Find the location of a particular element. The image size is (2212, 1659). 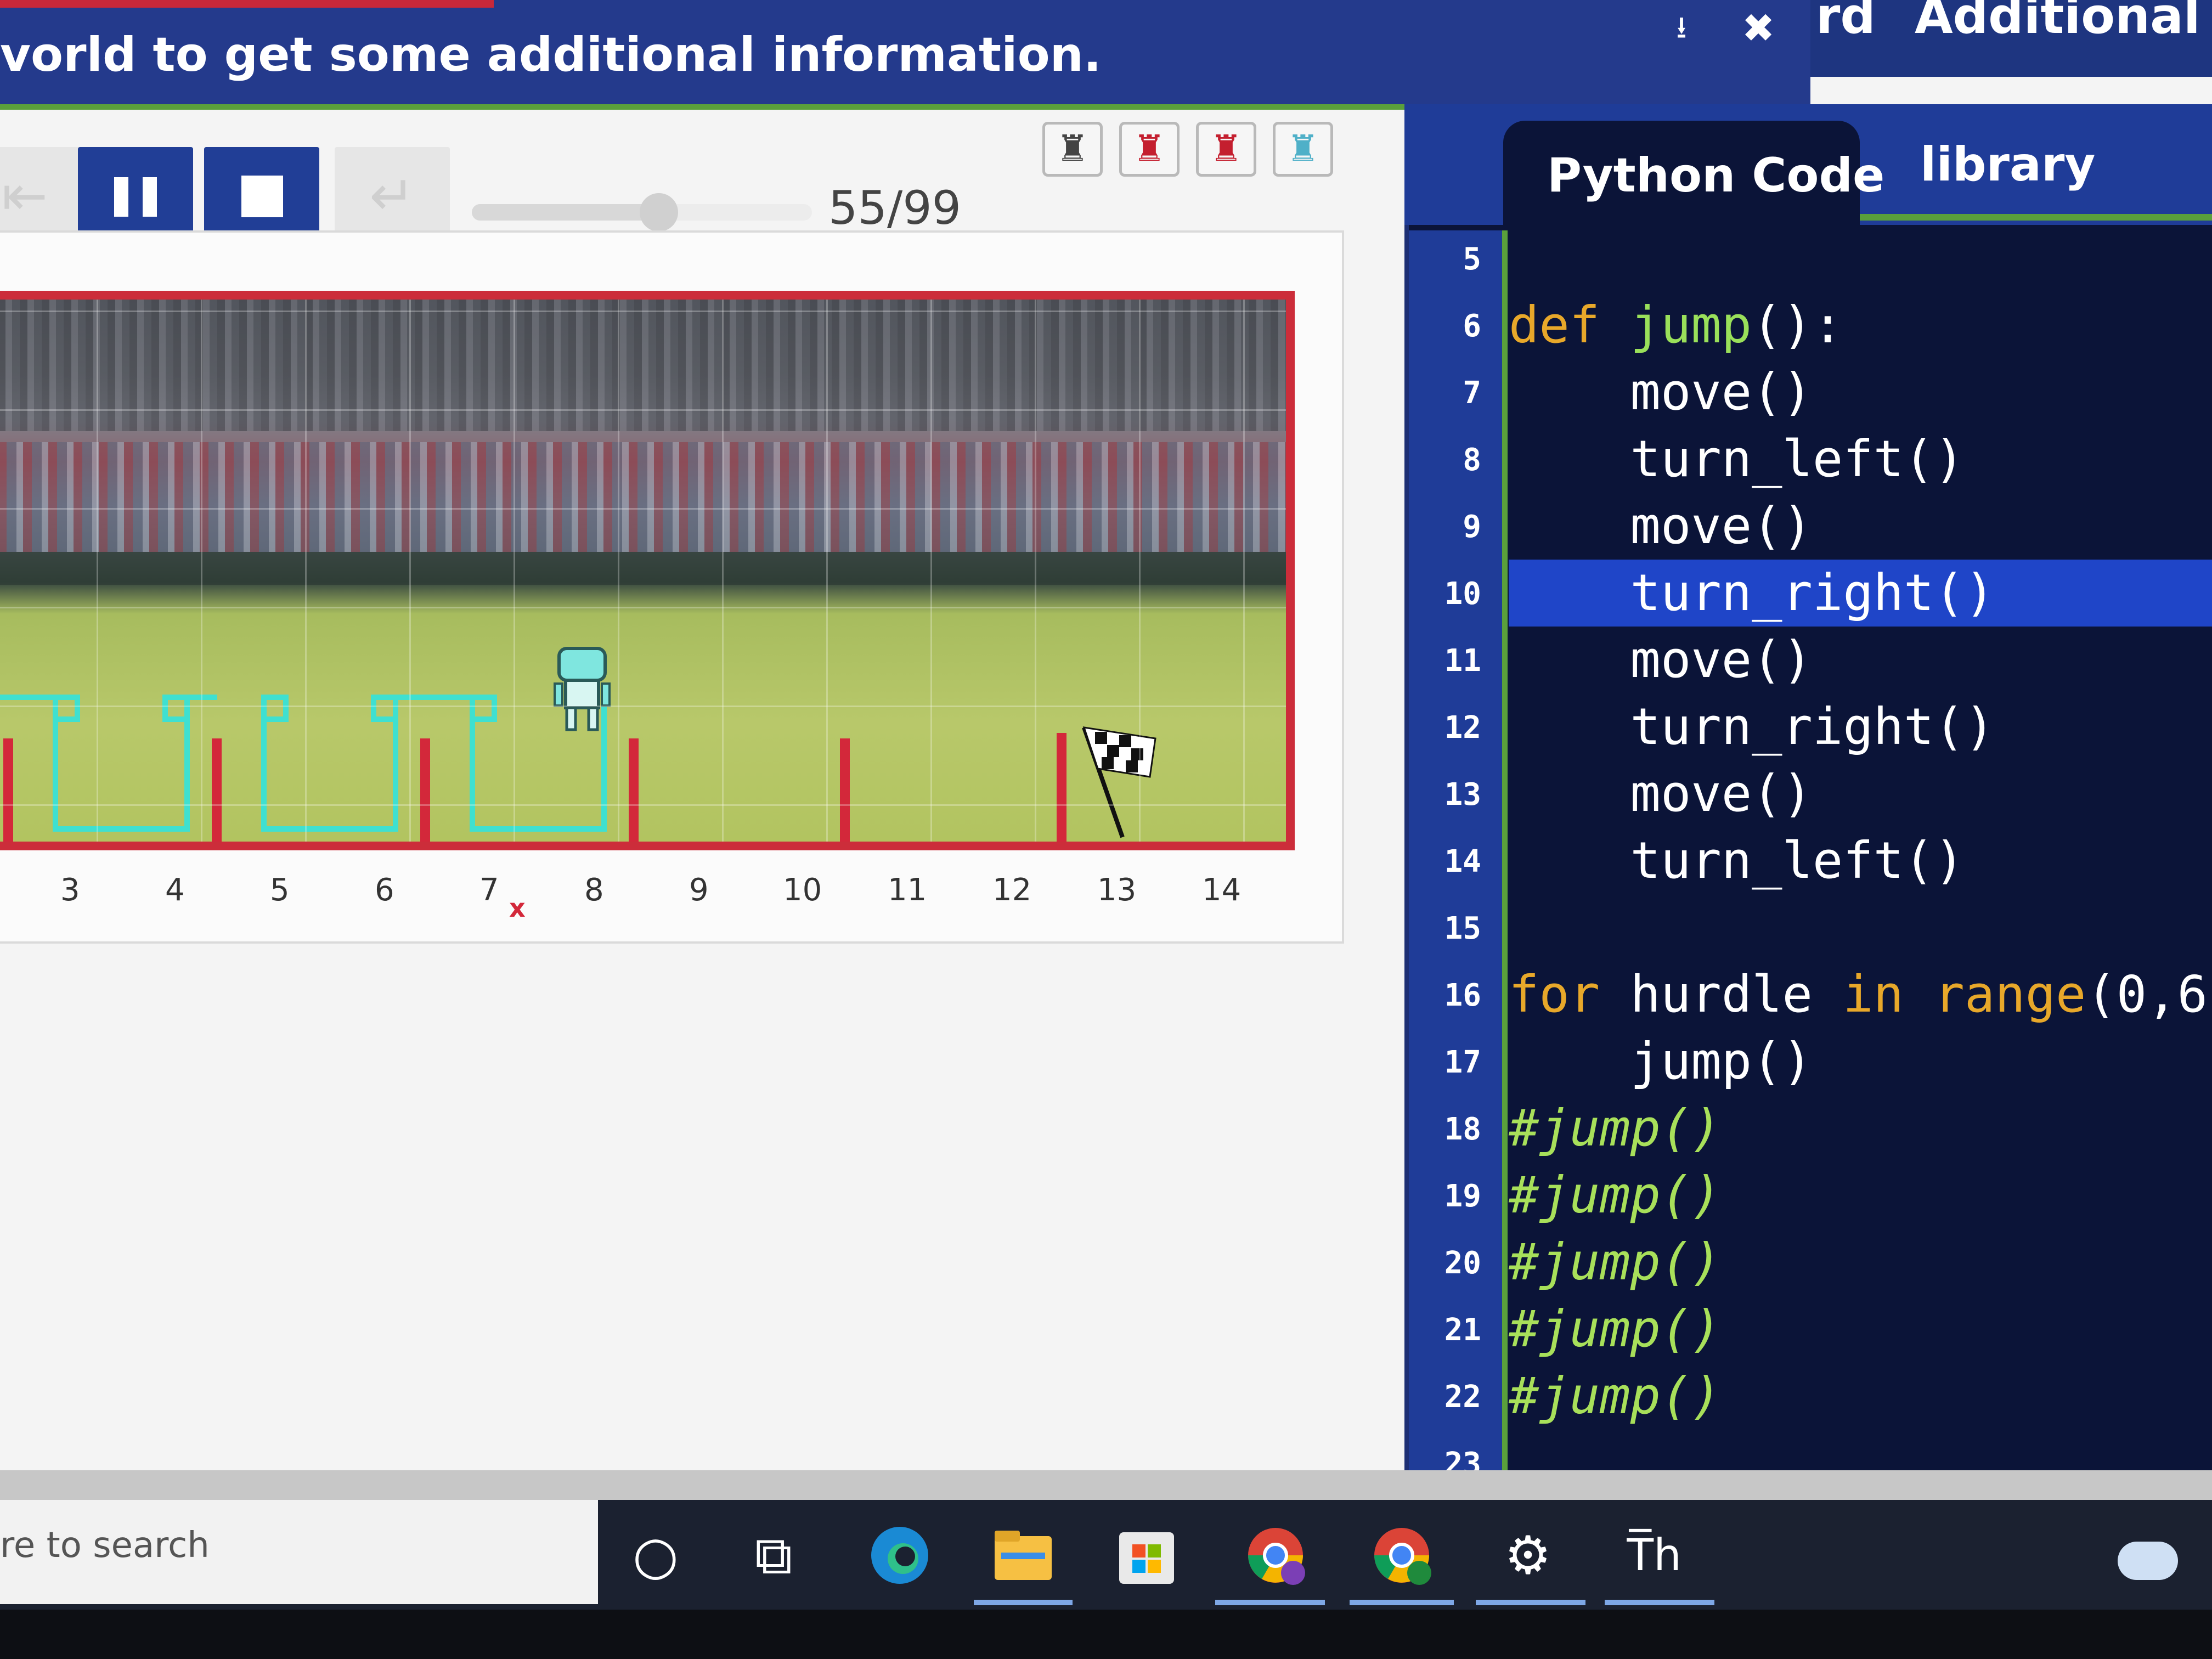

line-number: 12 is located at coordinates (1462, 728).